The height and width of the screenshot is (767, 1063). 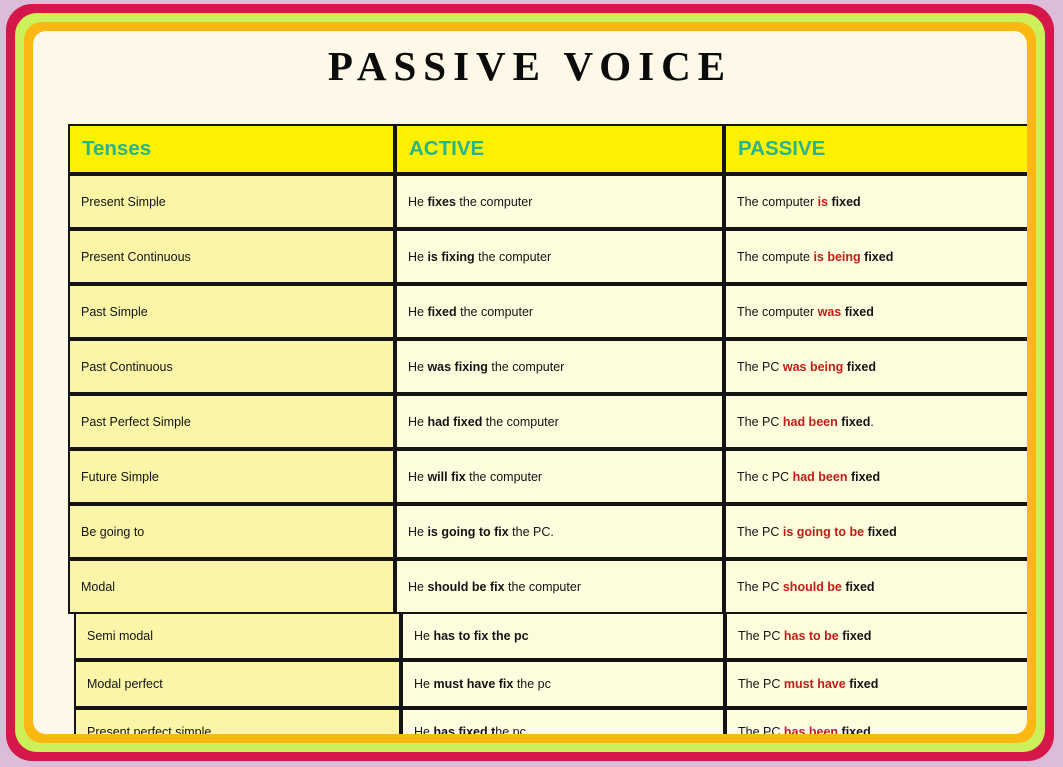 What do you see at coordinates (875, 531) in the screenshot?
I see `passive-sentence-cell: The PC is going to be fixed` at bounding box center [875, 531].